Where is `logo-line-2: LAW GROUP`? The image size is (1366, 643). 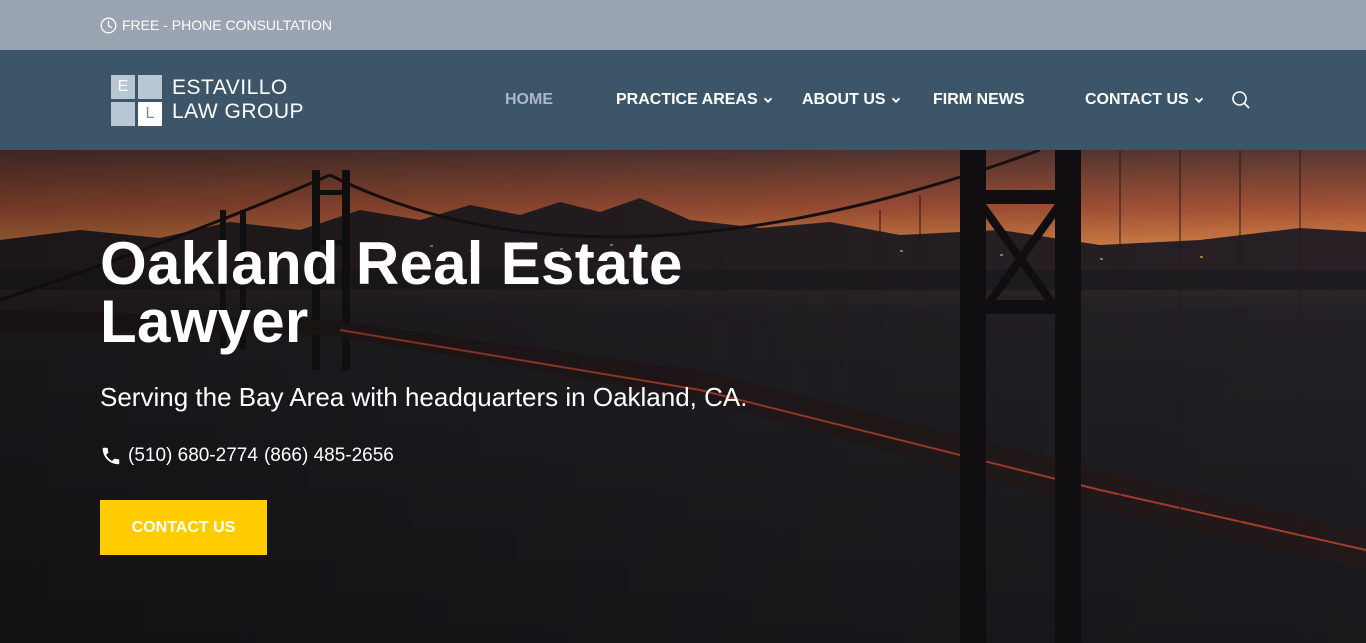 logo-line-2: LAW GROUP is located at coordinates (238, 111).